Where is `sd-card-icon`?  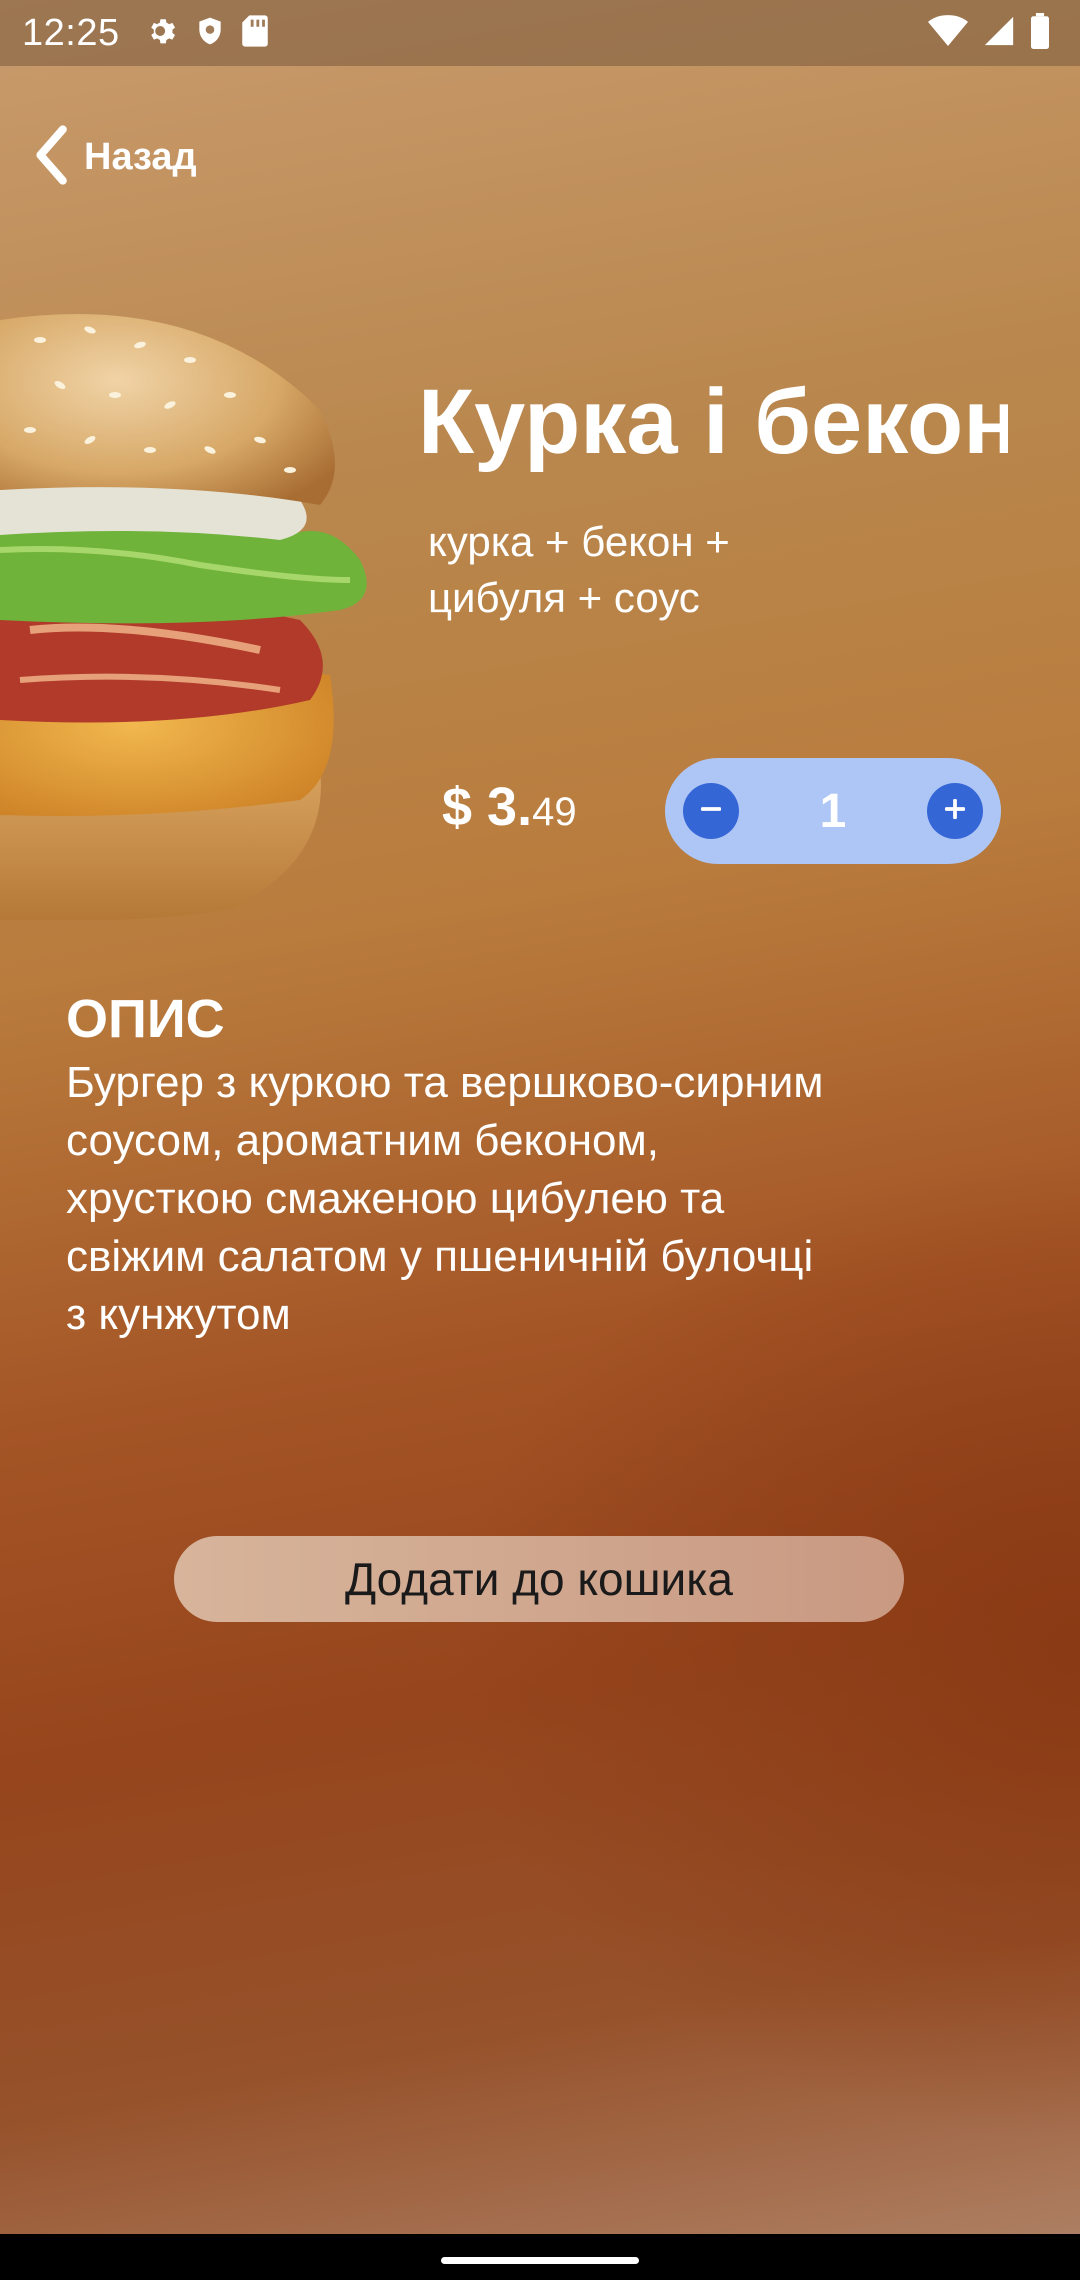 sd-card-icon is located at coordinates (255, 33).